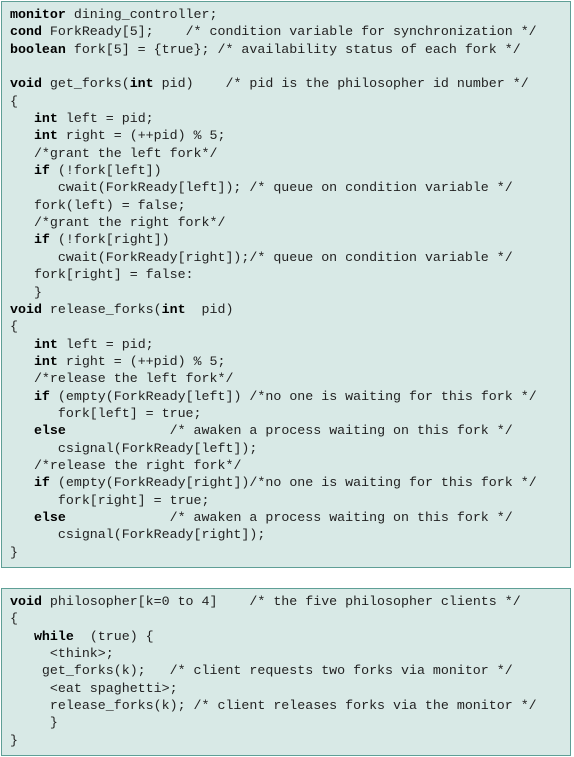 Image resolution: width=574 pixels, height=757 pixels. What do you see at coordinates (130, 188) in the screenshot?
I see `code-text: cwait(ForkReady[left]);` at bounding box center [130, 188].